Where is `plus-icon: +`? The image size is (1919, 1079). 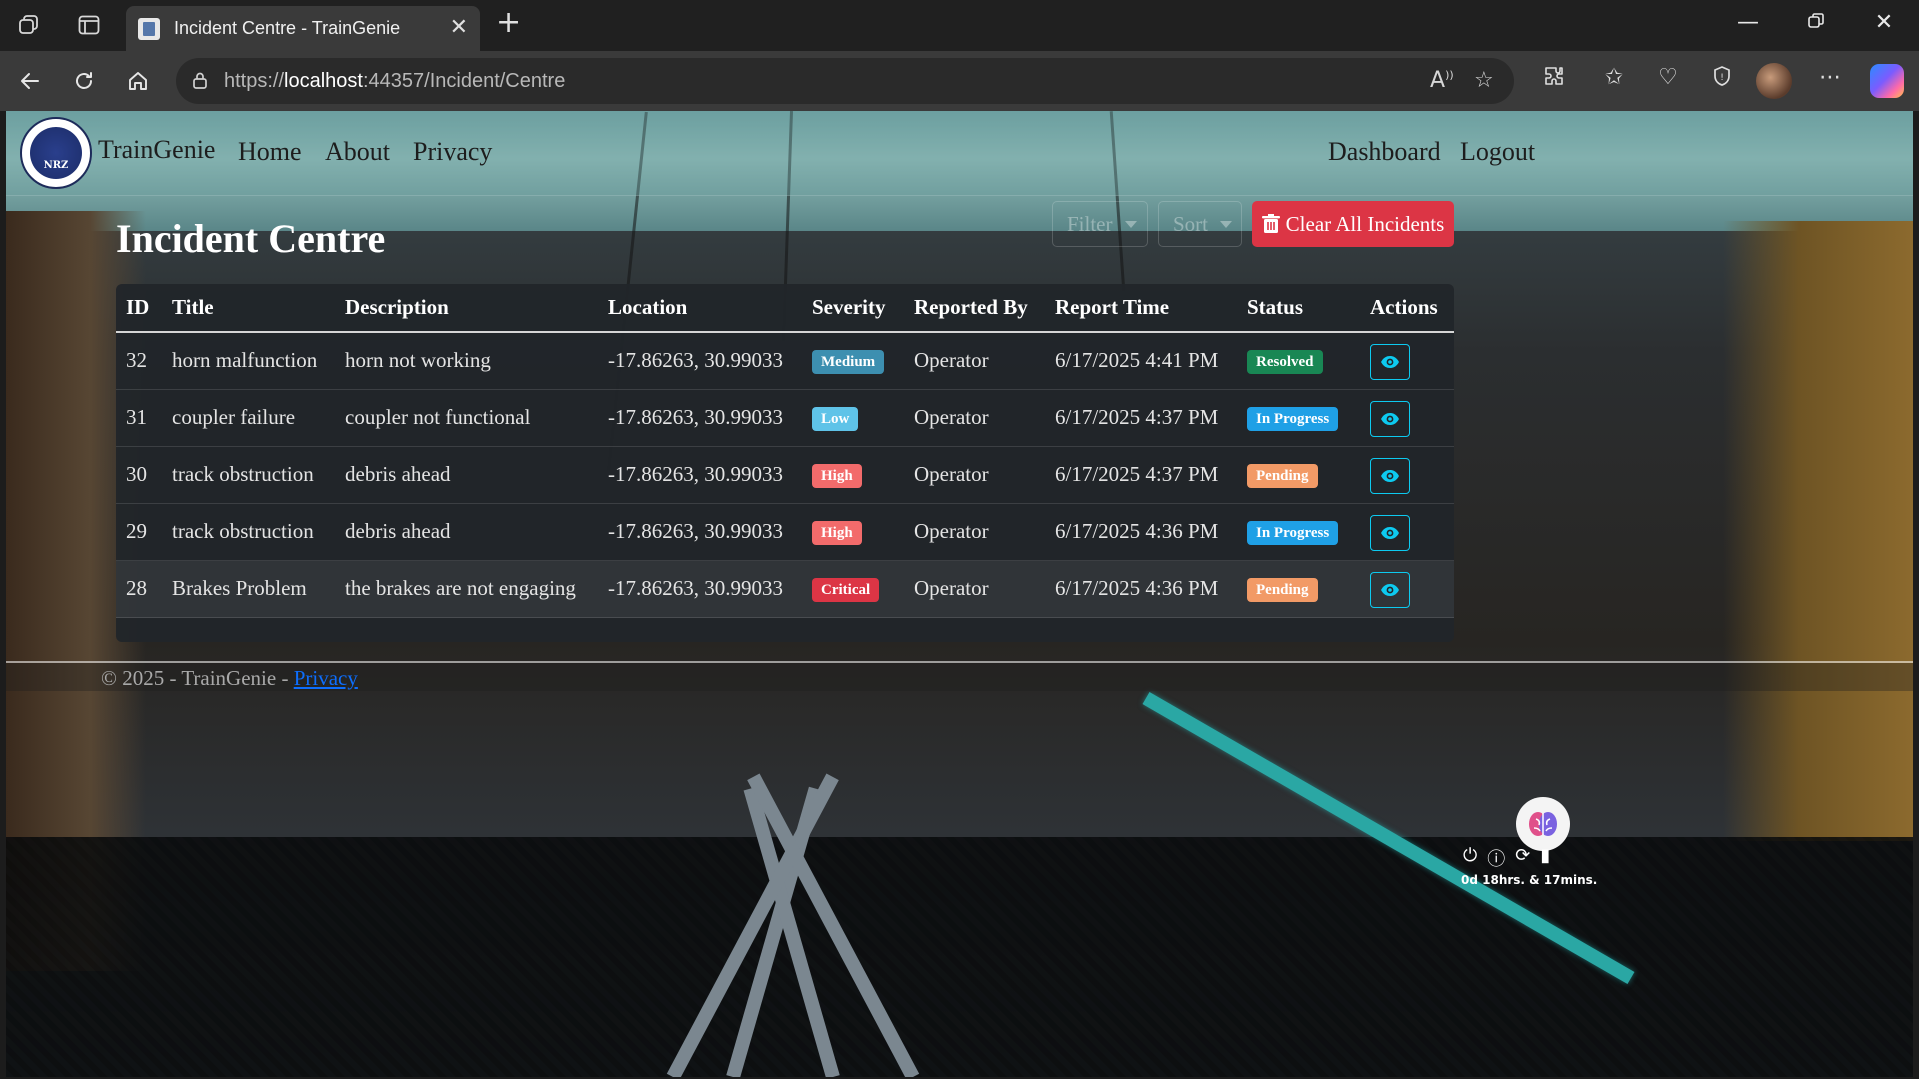 plus-icon: + is located at coordinates (508, 22).